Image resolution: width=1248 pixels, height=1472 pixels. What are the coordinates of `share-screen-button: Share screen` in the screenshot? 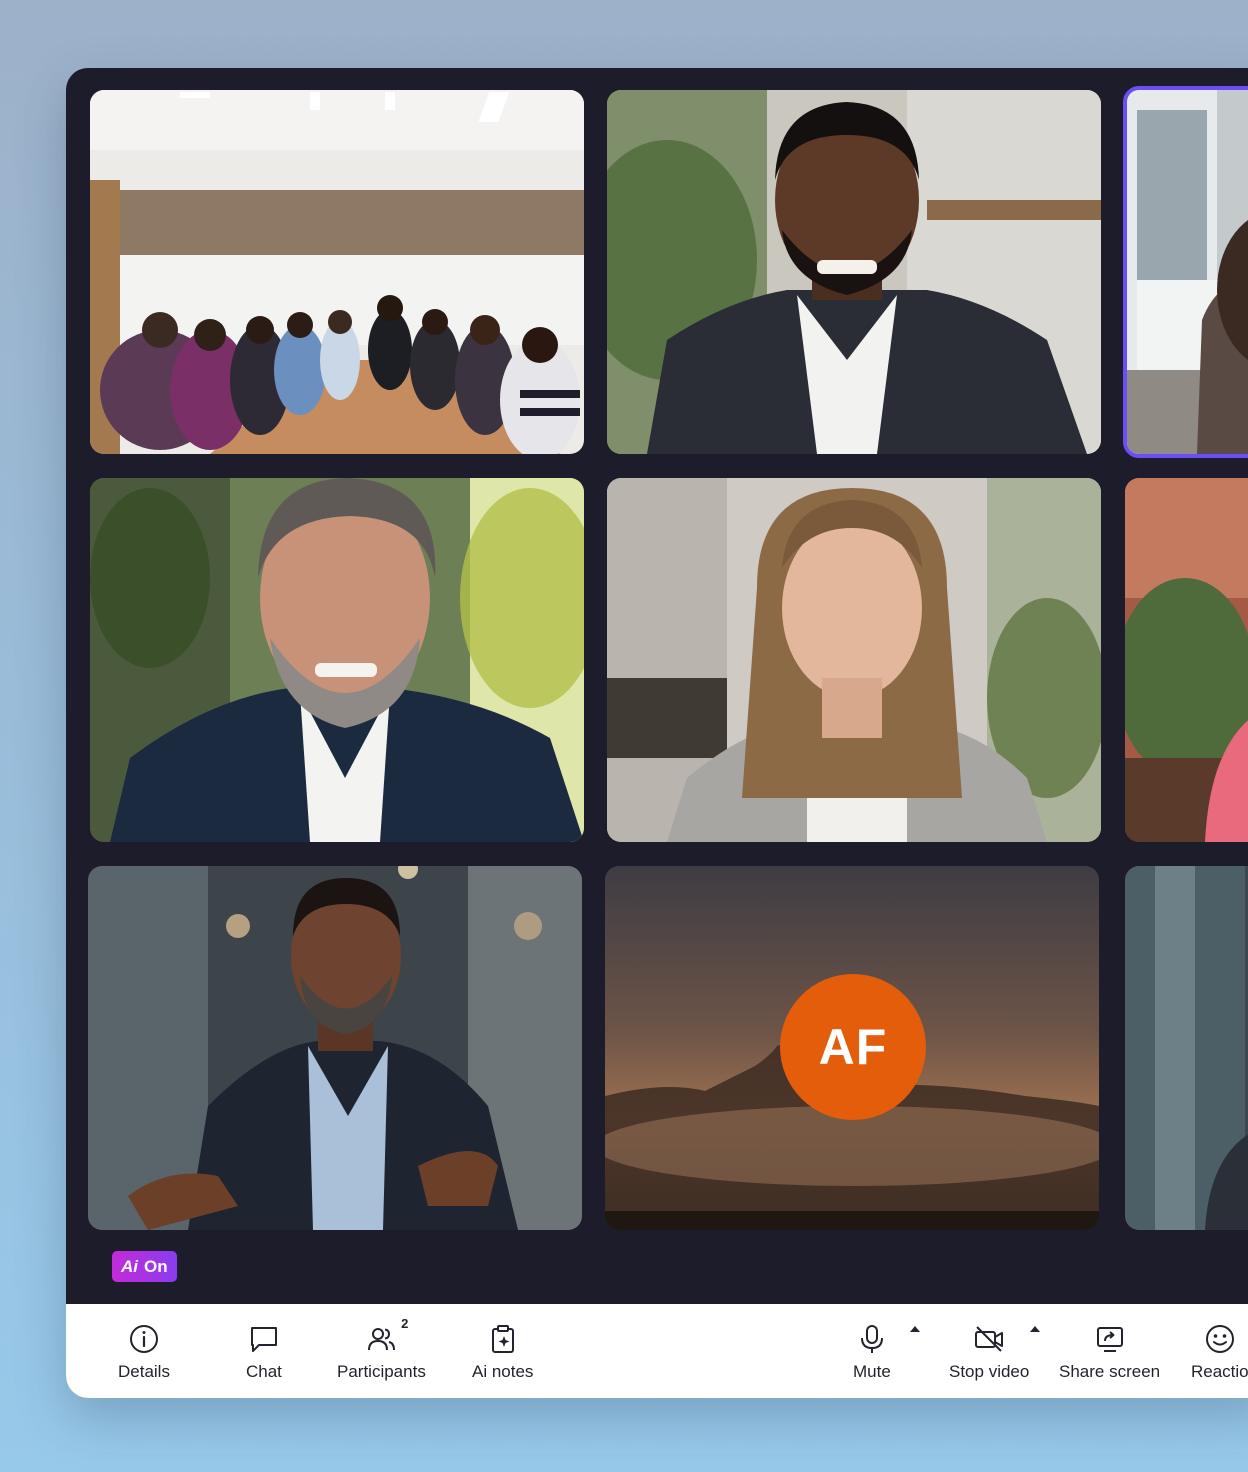 It's located at (1109, 1352).